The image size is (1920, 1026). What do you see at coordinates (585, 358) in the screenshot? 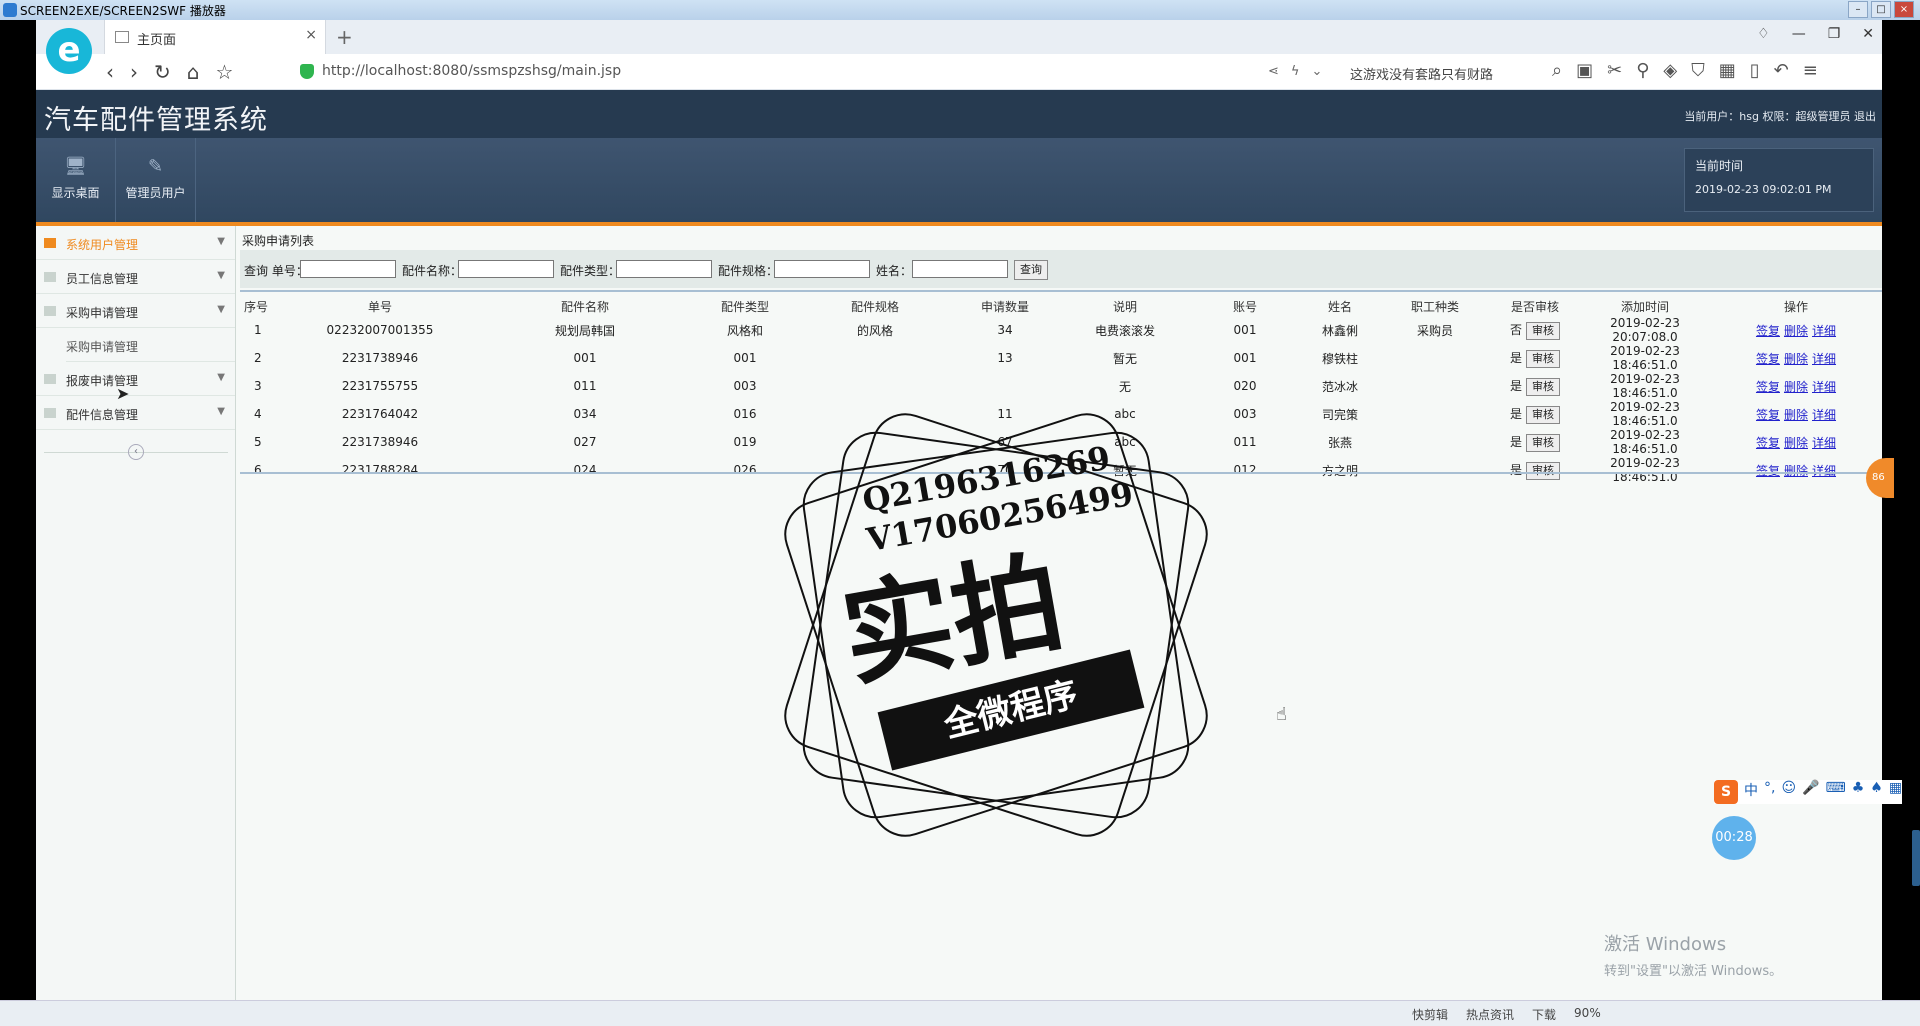
I see `cell-text: 001` at bounding box center [585, 358].